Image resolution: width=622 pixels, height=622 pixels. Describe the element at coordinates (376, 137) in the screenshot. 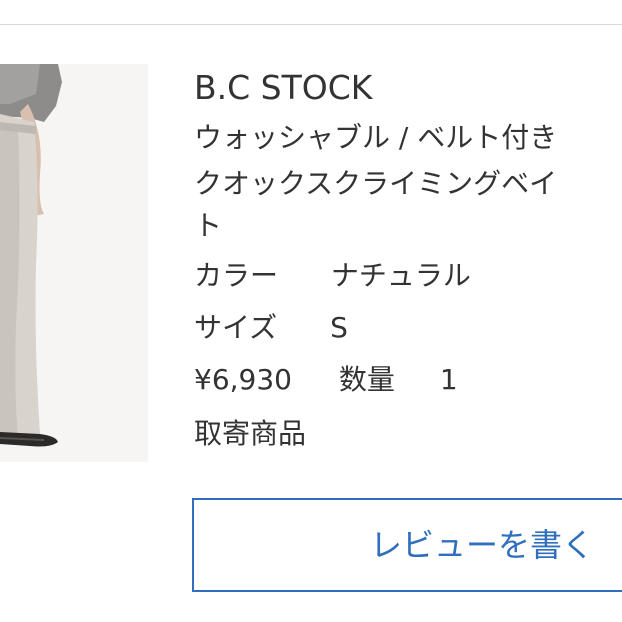

I see `product-title-line-1: ウォッシャブル / ベルト付き` at that location.